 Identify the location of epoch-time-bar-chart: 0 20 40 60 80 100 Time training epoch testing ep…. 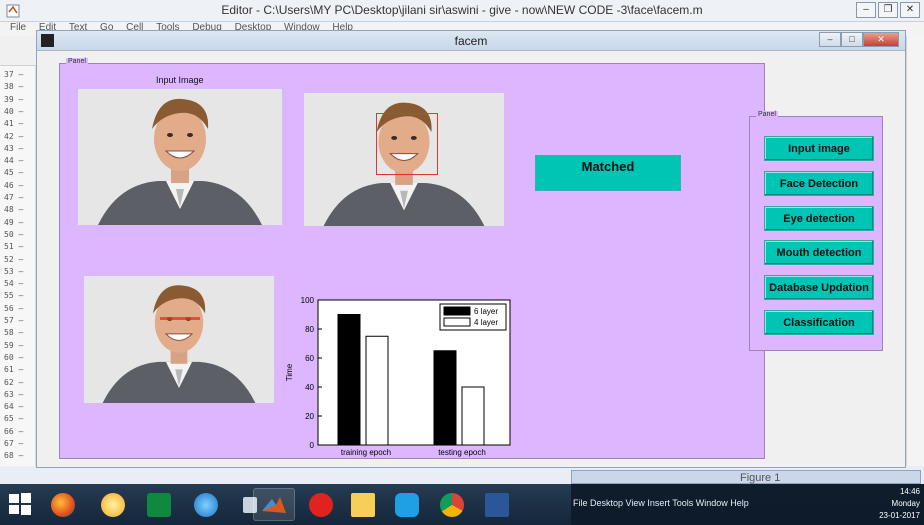
(398, 376).